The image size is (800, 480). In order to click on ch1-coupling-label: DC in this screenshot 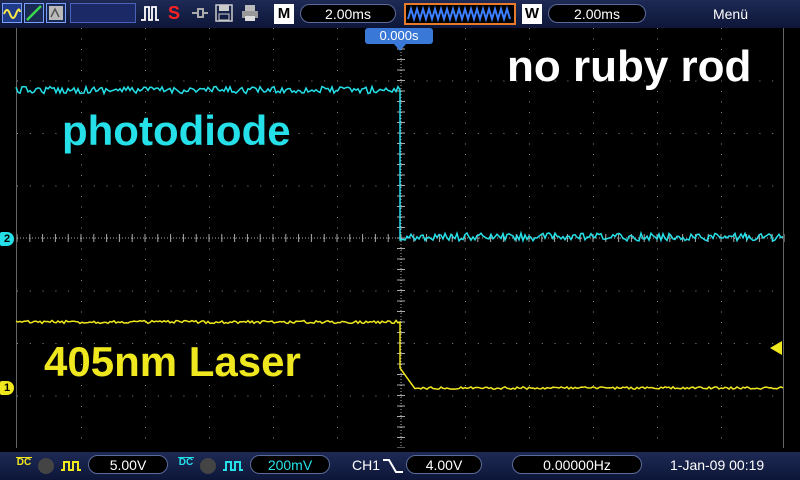, I will do `click(24, 462)`.